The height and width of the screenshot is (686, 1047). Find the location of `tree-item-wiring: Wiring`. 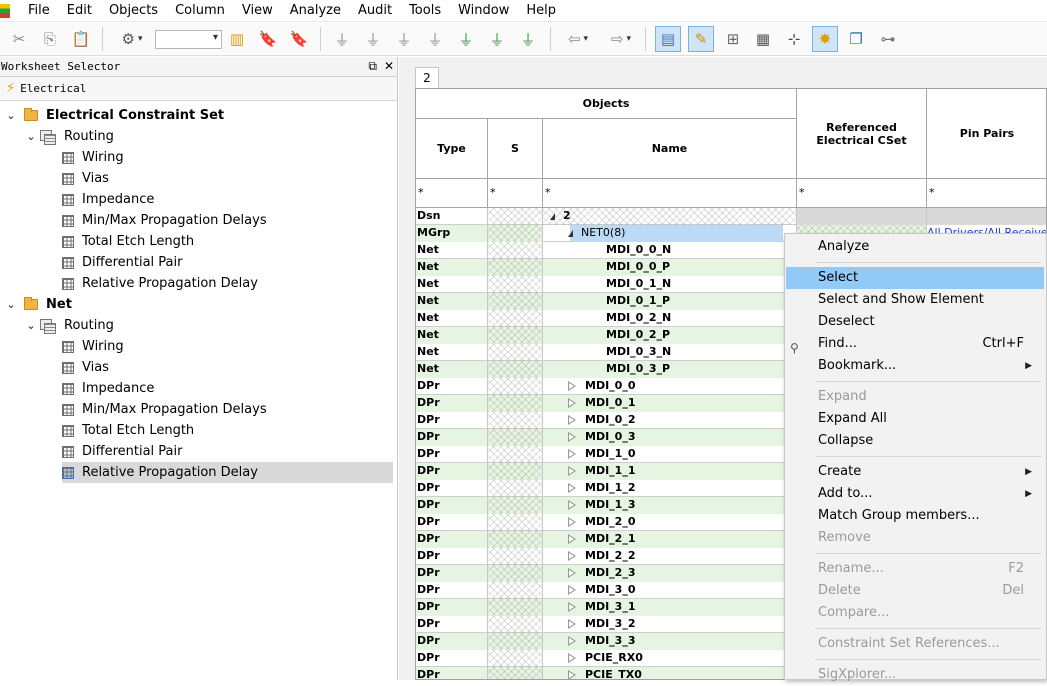

tree-item-wiring: Wiring is located at coordinates (93, 157).